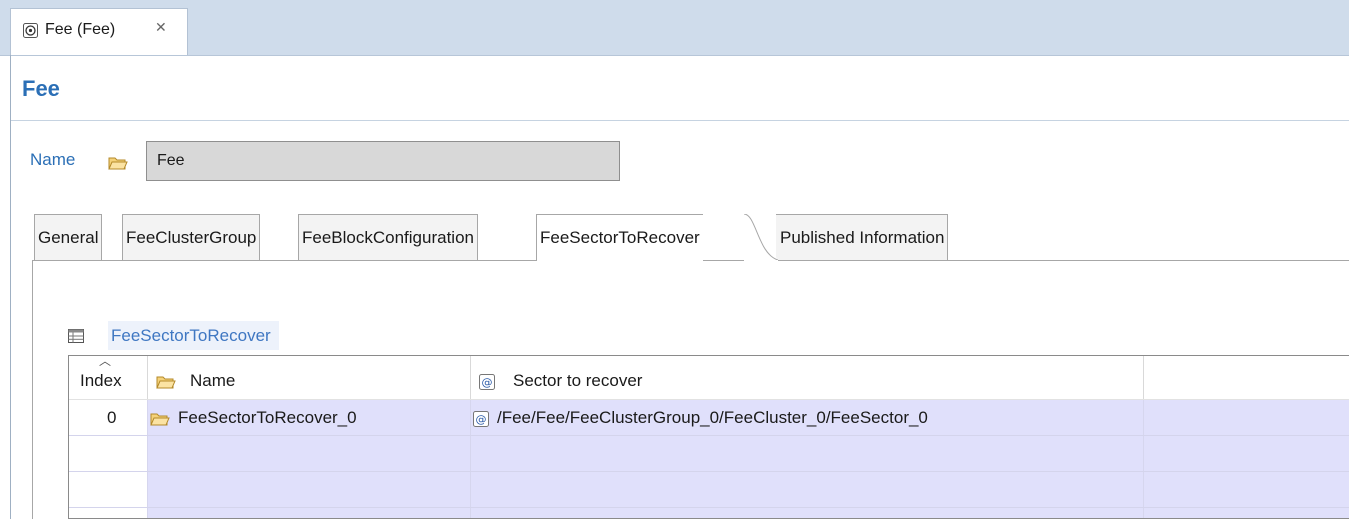  Describe the element at coordinates (309, 377) in the screenshot. I see `column-header-name: Name` at that location.